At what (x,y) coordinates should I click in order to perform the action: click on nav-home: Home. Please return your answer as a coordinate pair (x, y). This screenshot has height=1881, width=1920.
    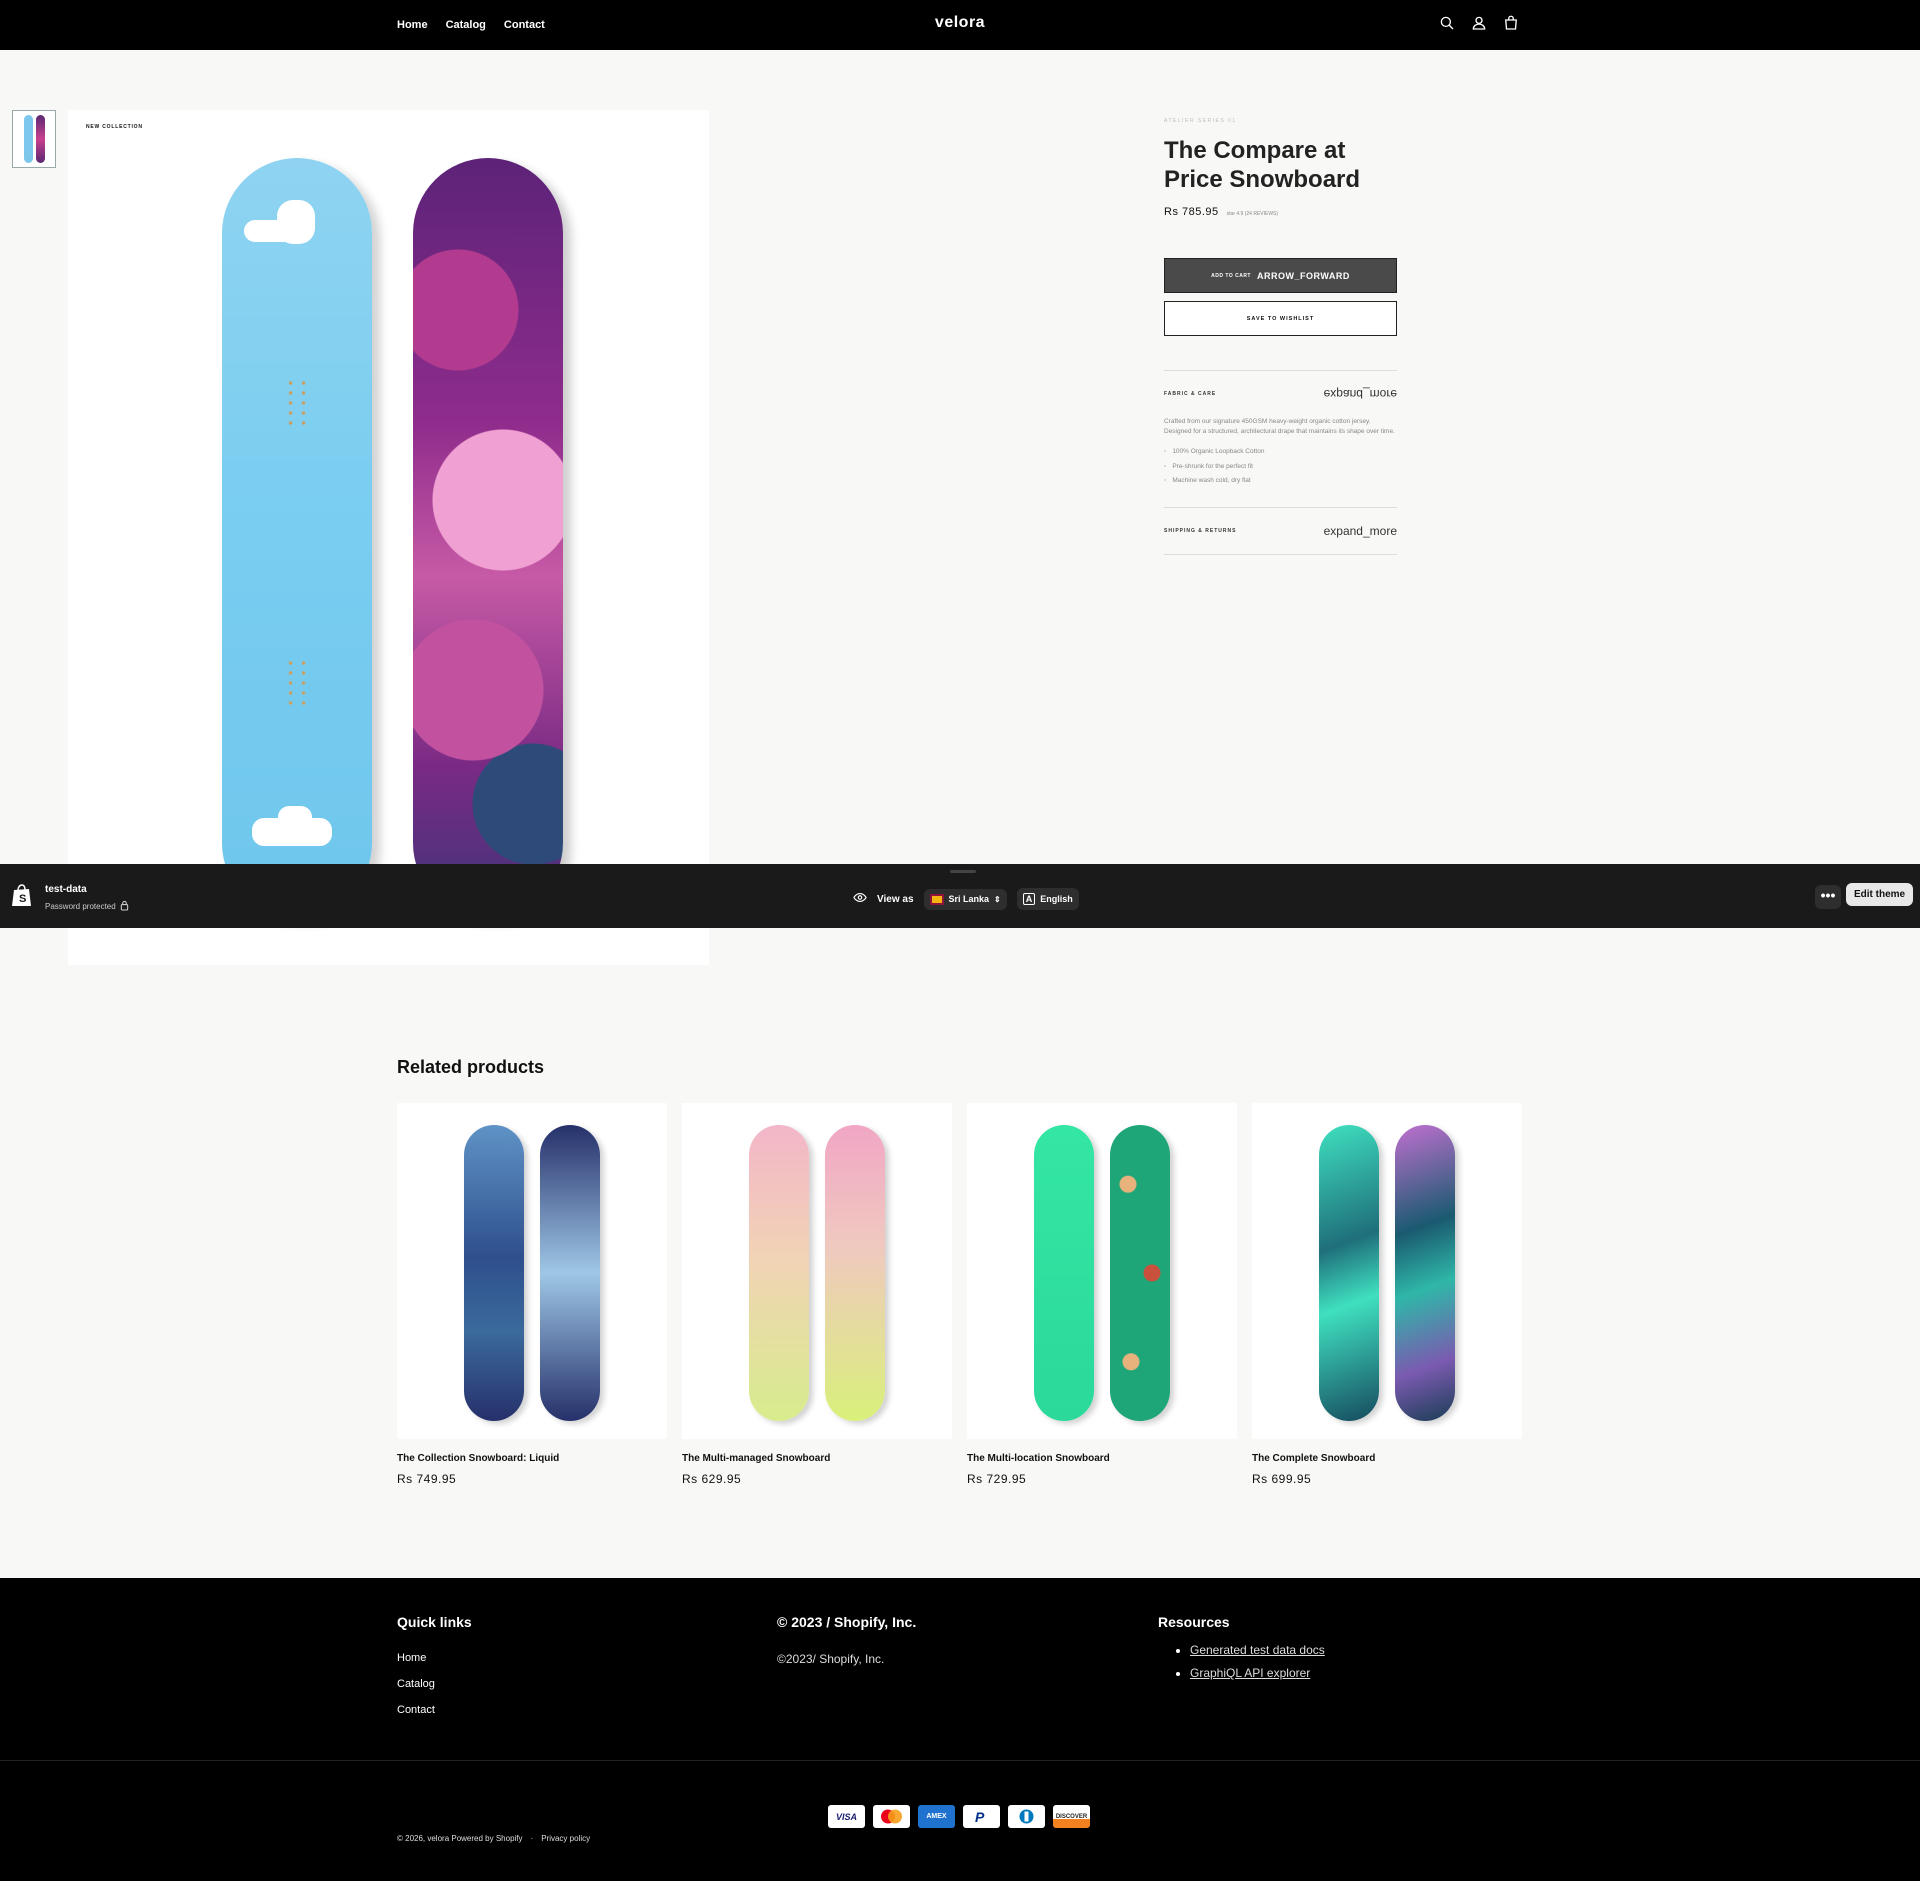
    Looking at the image, I should click on (412, 25).